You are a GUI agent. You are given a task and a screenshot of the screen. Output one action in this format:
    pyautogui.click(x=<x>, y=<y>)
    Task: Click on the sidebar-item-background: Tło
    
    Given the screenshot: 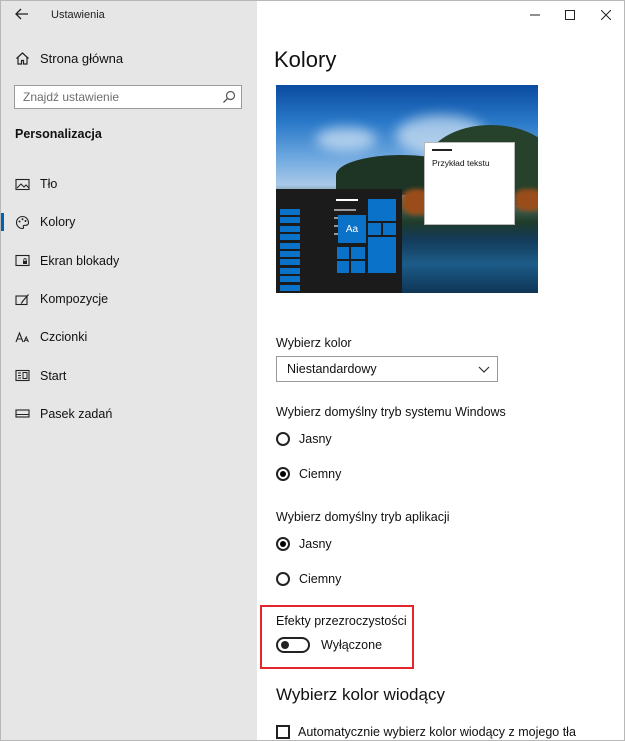 What is the action you would take?
    pyautogui.click(x=129, y=184)
    